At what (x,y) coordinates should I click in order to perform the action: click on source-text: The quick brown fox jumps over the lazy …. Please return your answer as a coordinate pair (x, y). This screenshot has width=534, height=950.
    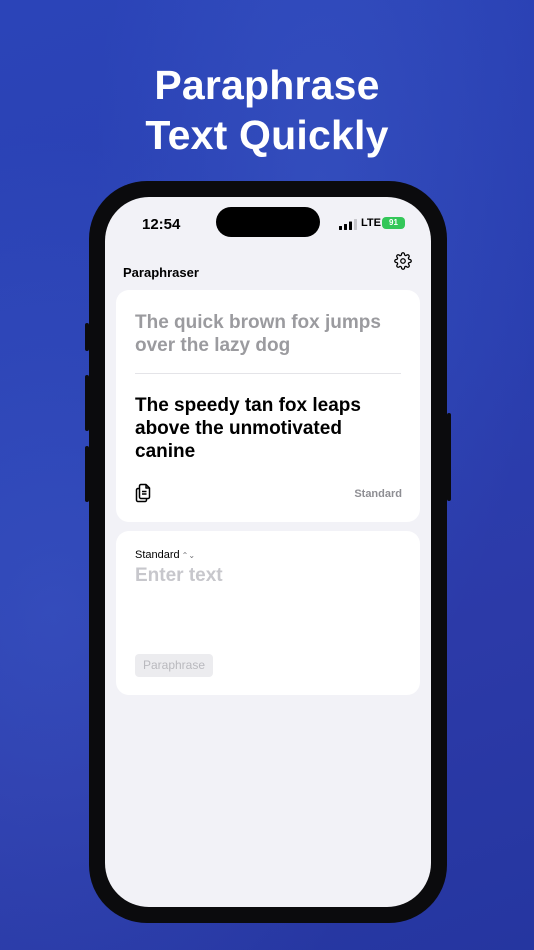
    Looking at the image, I should click on (258, 334).